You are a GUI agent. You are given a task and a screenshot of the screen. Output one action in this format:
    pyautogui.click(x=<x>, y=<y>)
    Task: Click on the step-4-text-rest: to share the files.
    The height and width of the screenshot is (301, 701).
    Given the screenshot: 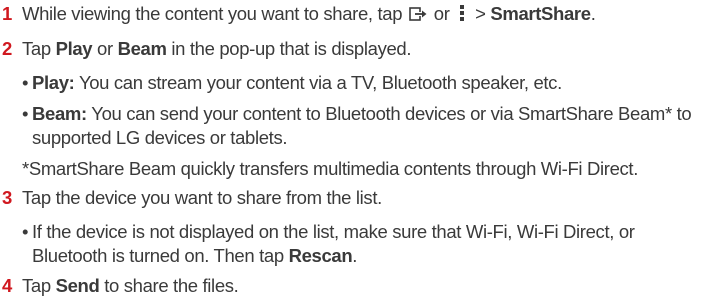 What is the action you would take?
    pyautogui.click(x=171, y=285)
    